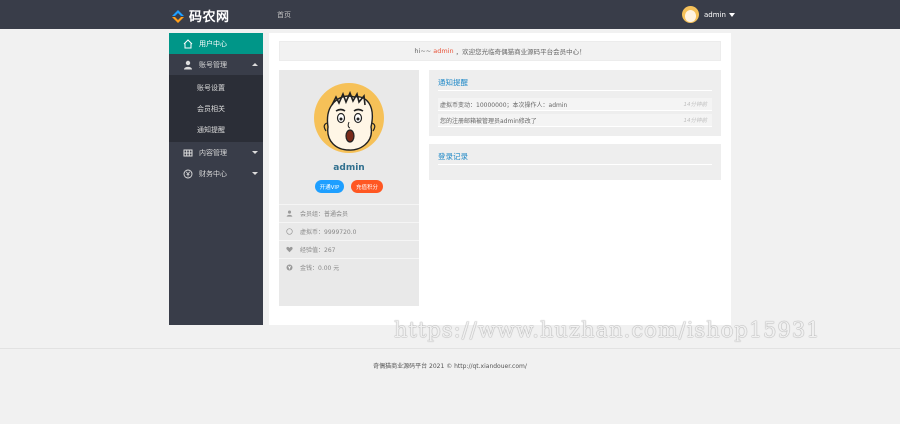  Describe the element at coordinates (715, 14) in the screenshot. I see `user-name: admin` at that location.